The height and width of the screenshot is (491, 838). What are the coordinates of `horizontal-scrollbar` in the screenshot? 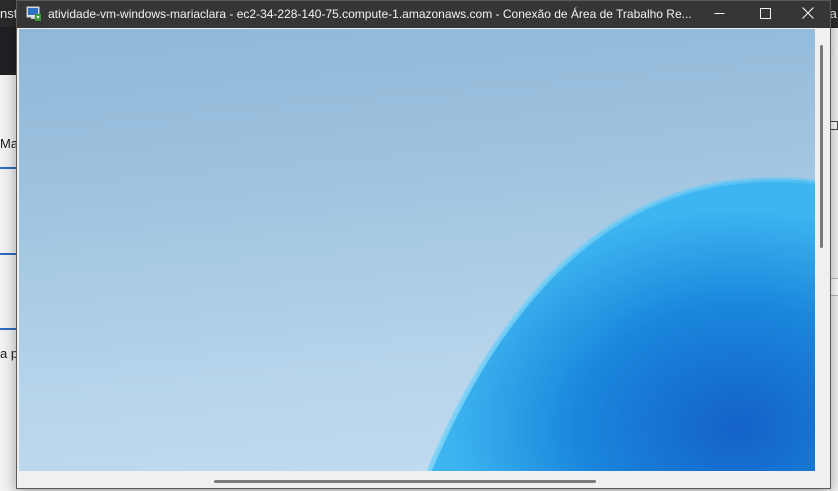 It's located at (416, 479).